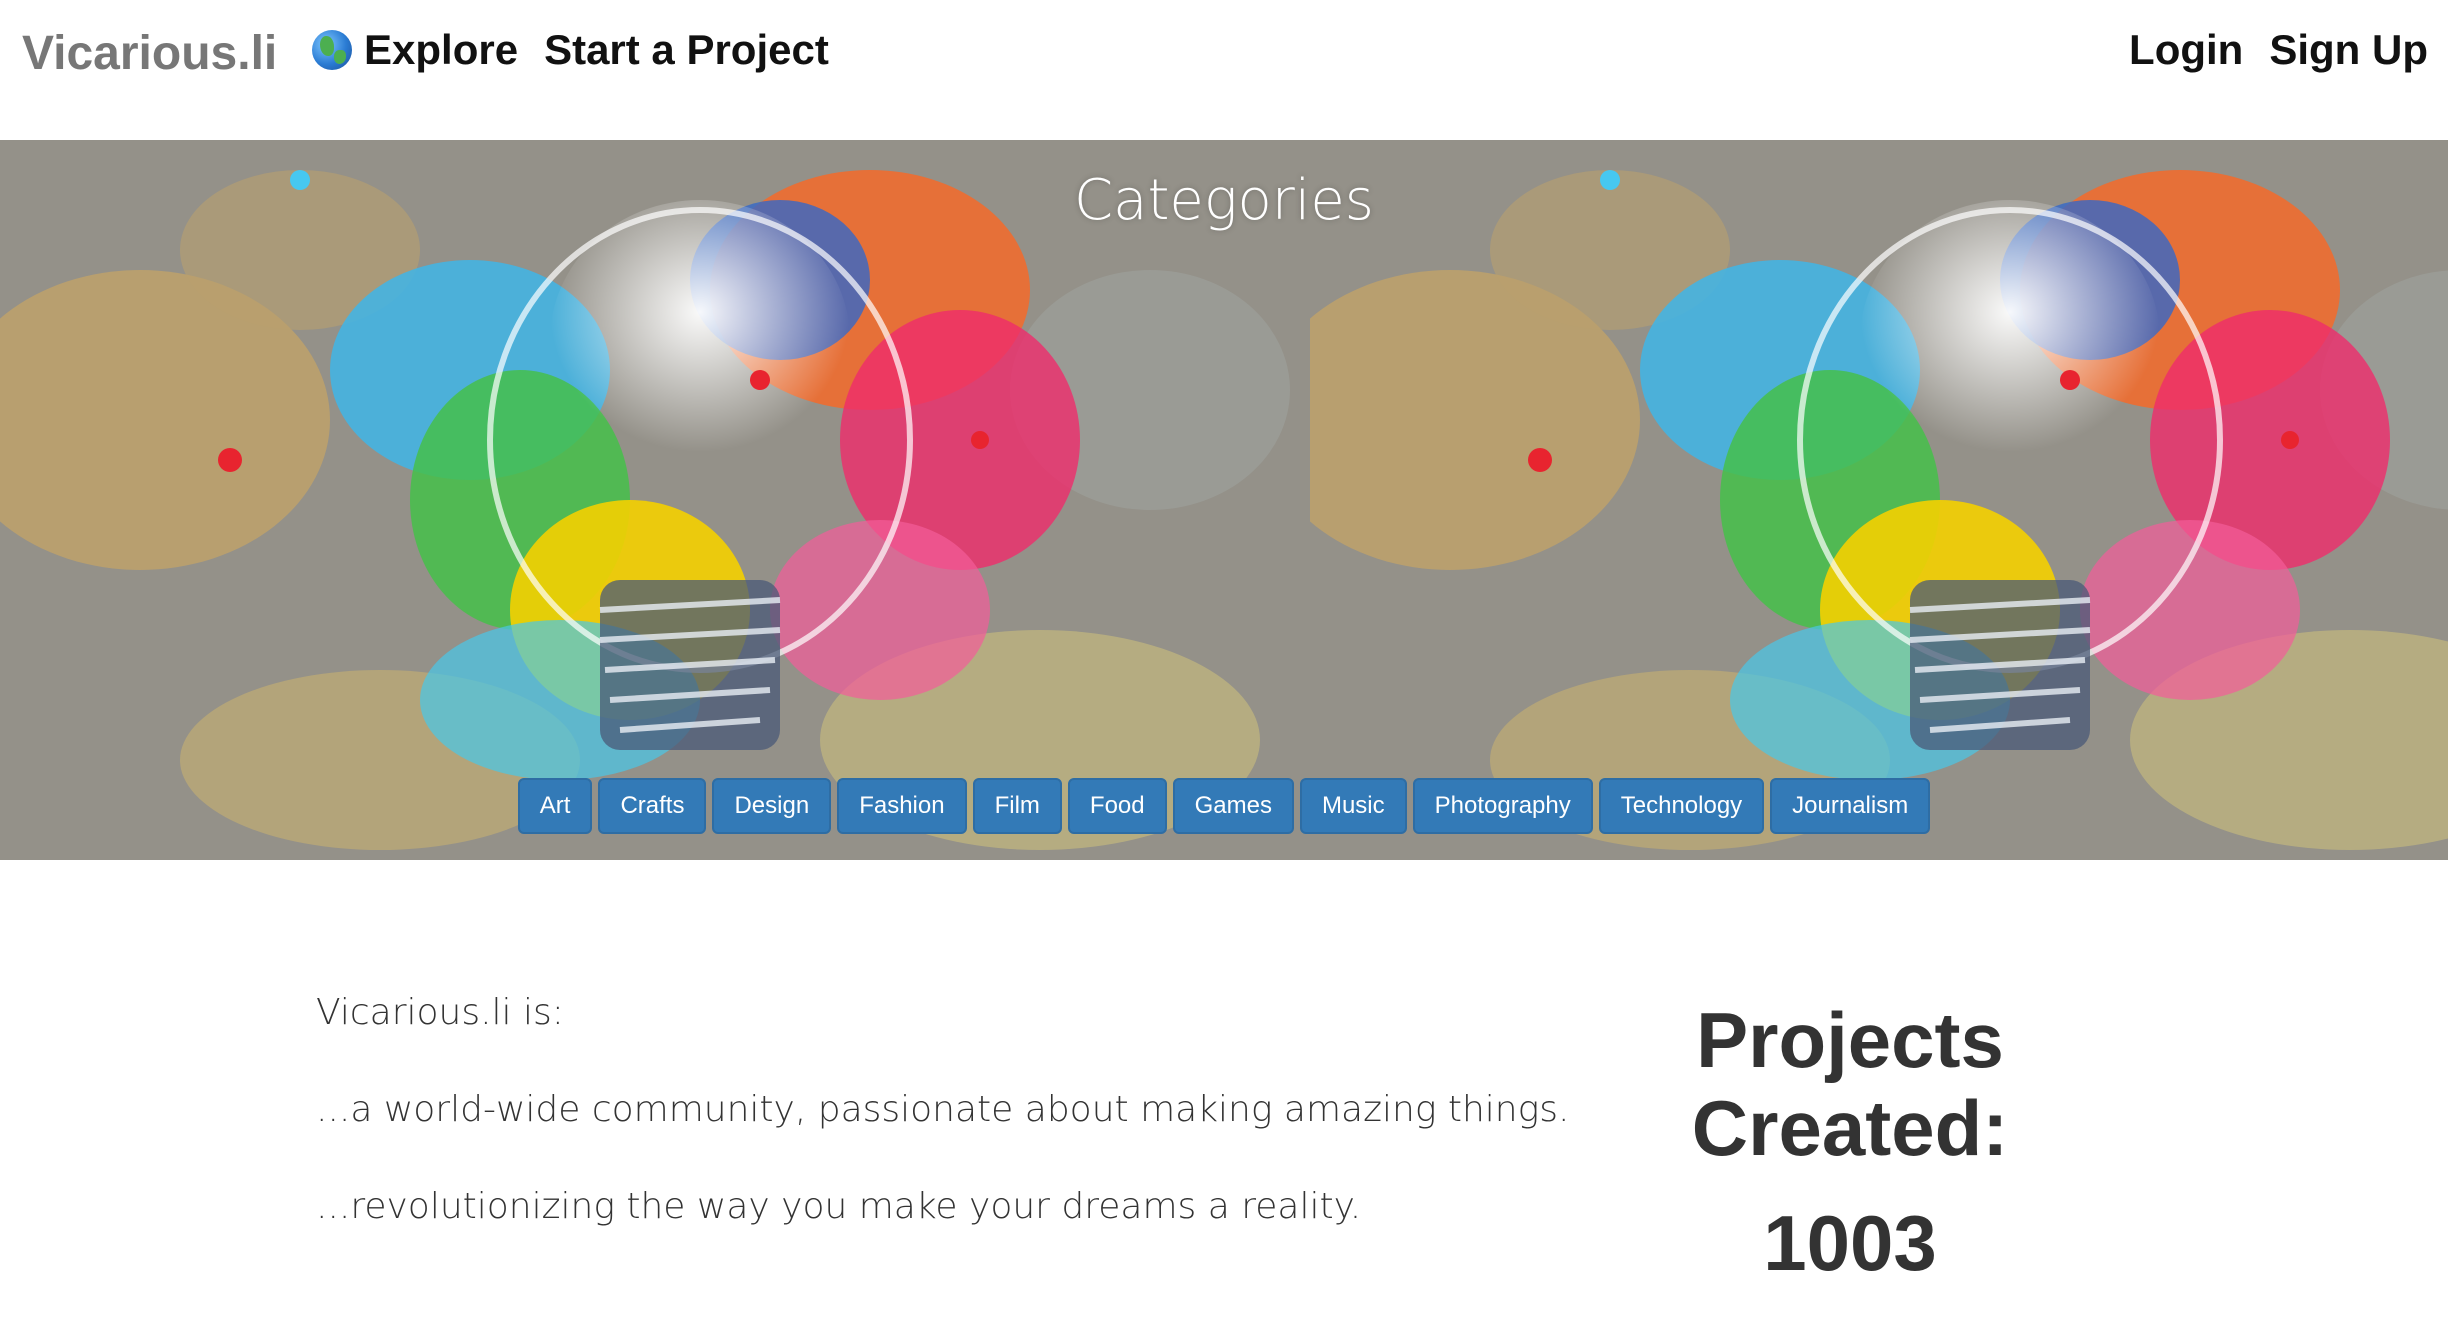 The width and height of the screenshot is (2448, 1322). Describe the element at coordinates (1233, 806) in the screenshot. I see `category-button-games: Games` at that location.